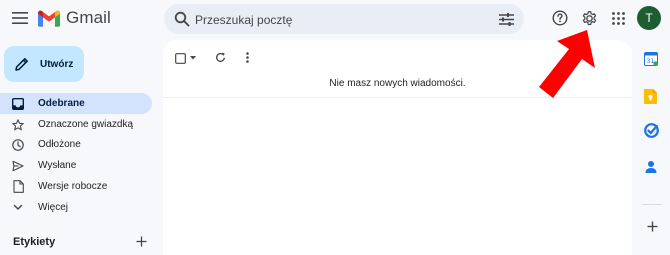  I want to click on clock-icon, so click(18, 145).